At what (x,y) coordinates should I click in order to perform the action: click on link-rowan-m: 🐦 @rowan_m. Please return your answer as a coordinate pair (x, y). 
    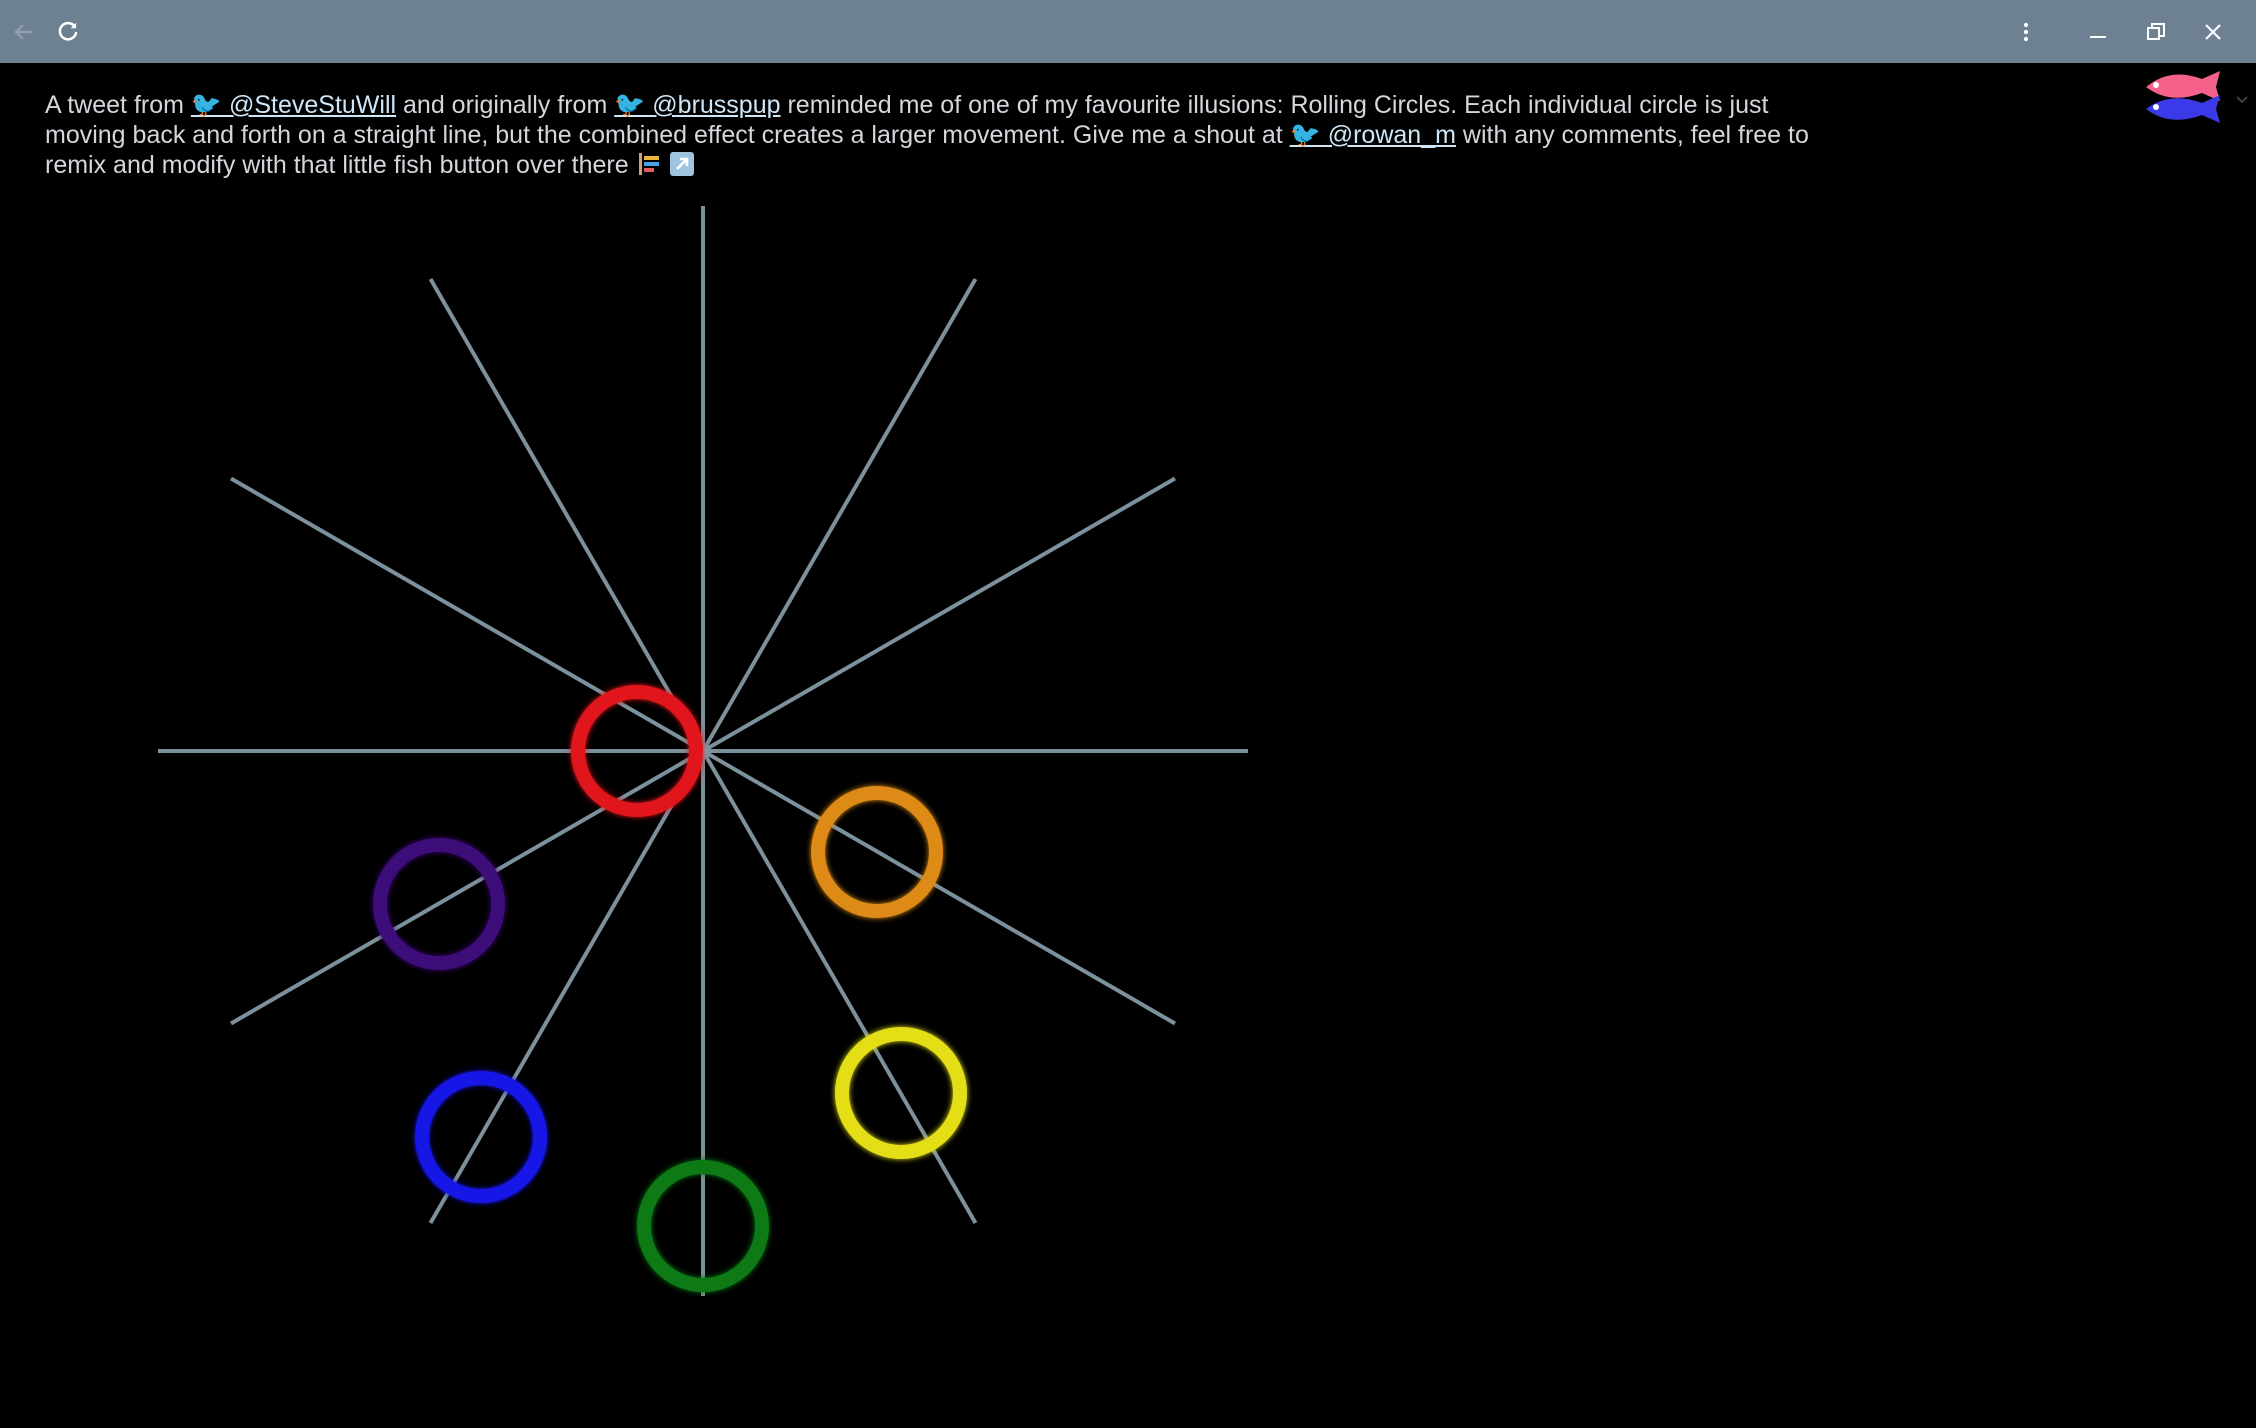
    Looking at the image, I should click on (1373, 135).